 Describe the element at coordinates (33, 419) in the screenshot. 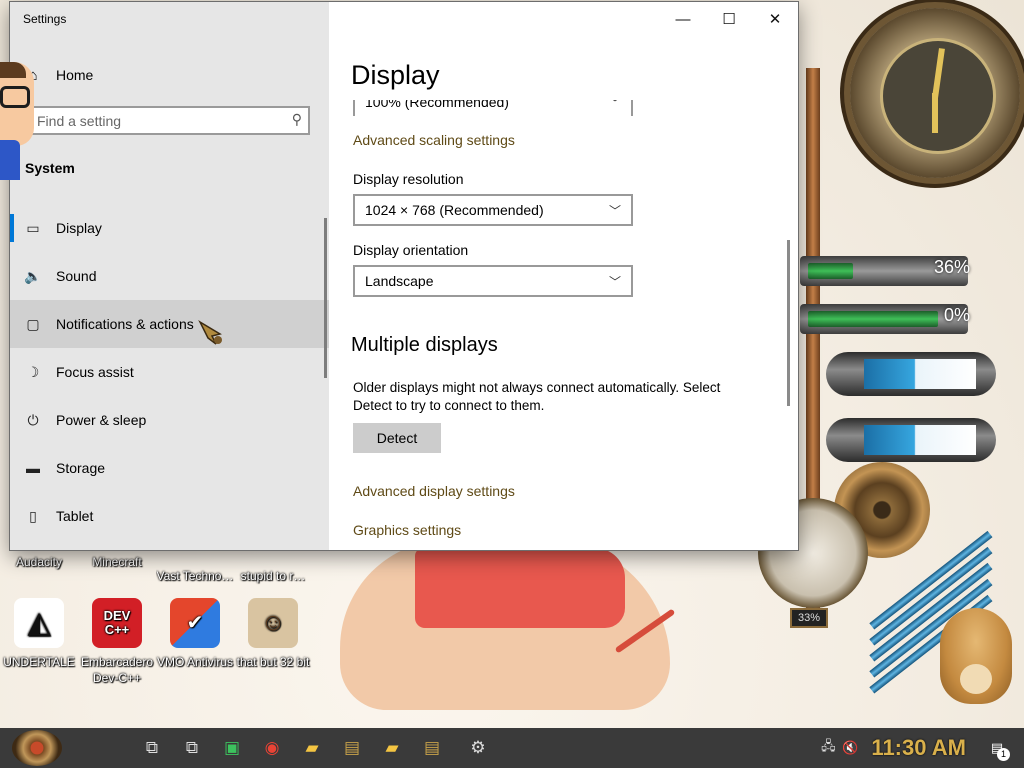

I see `power-icon: ⏻` at that location.